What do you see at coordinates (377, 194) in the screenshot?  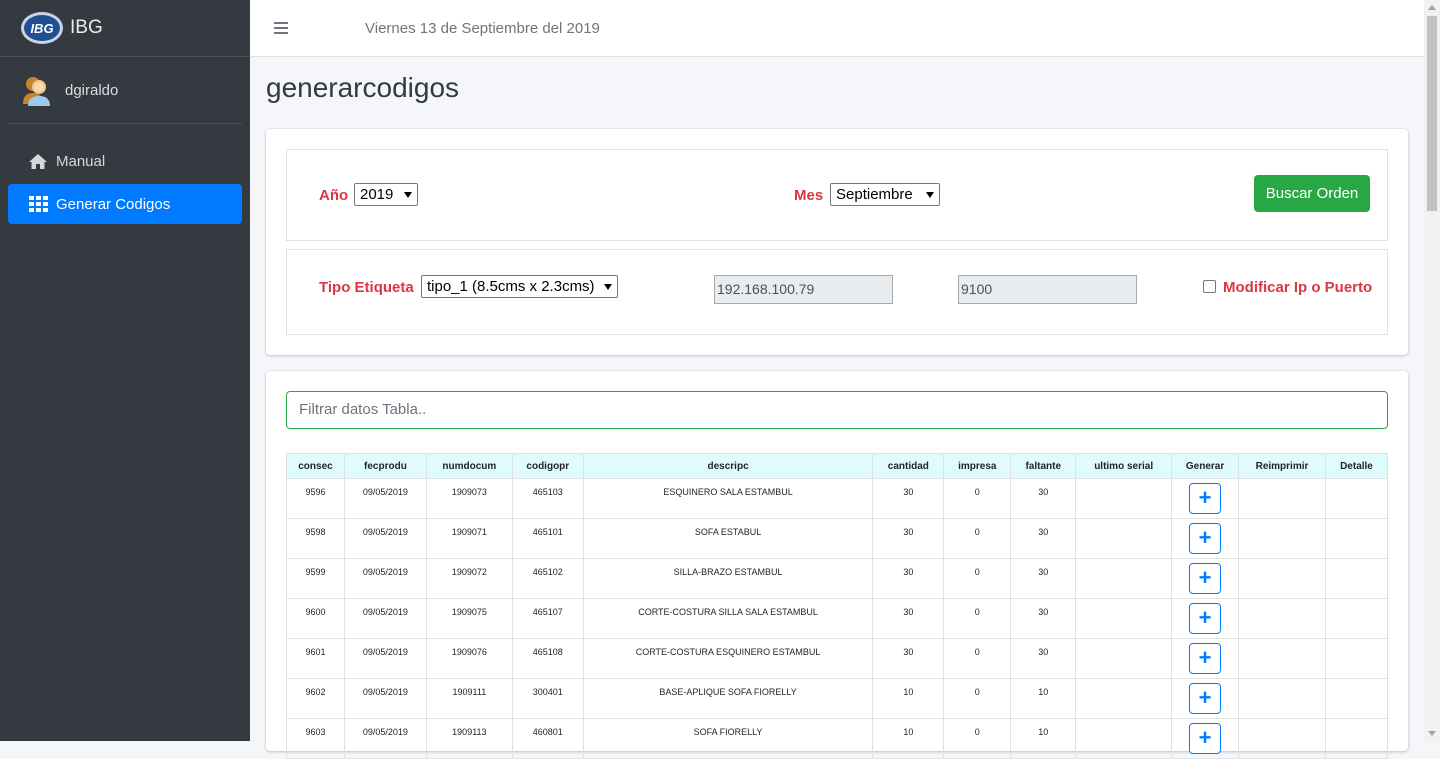 I see `year-select-value: 2019` at bounding box center [377, 194].